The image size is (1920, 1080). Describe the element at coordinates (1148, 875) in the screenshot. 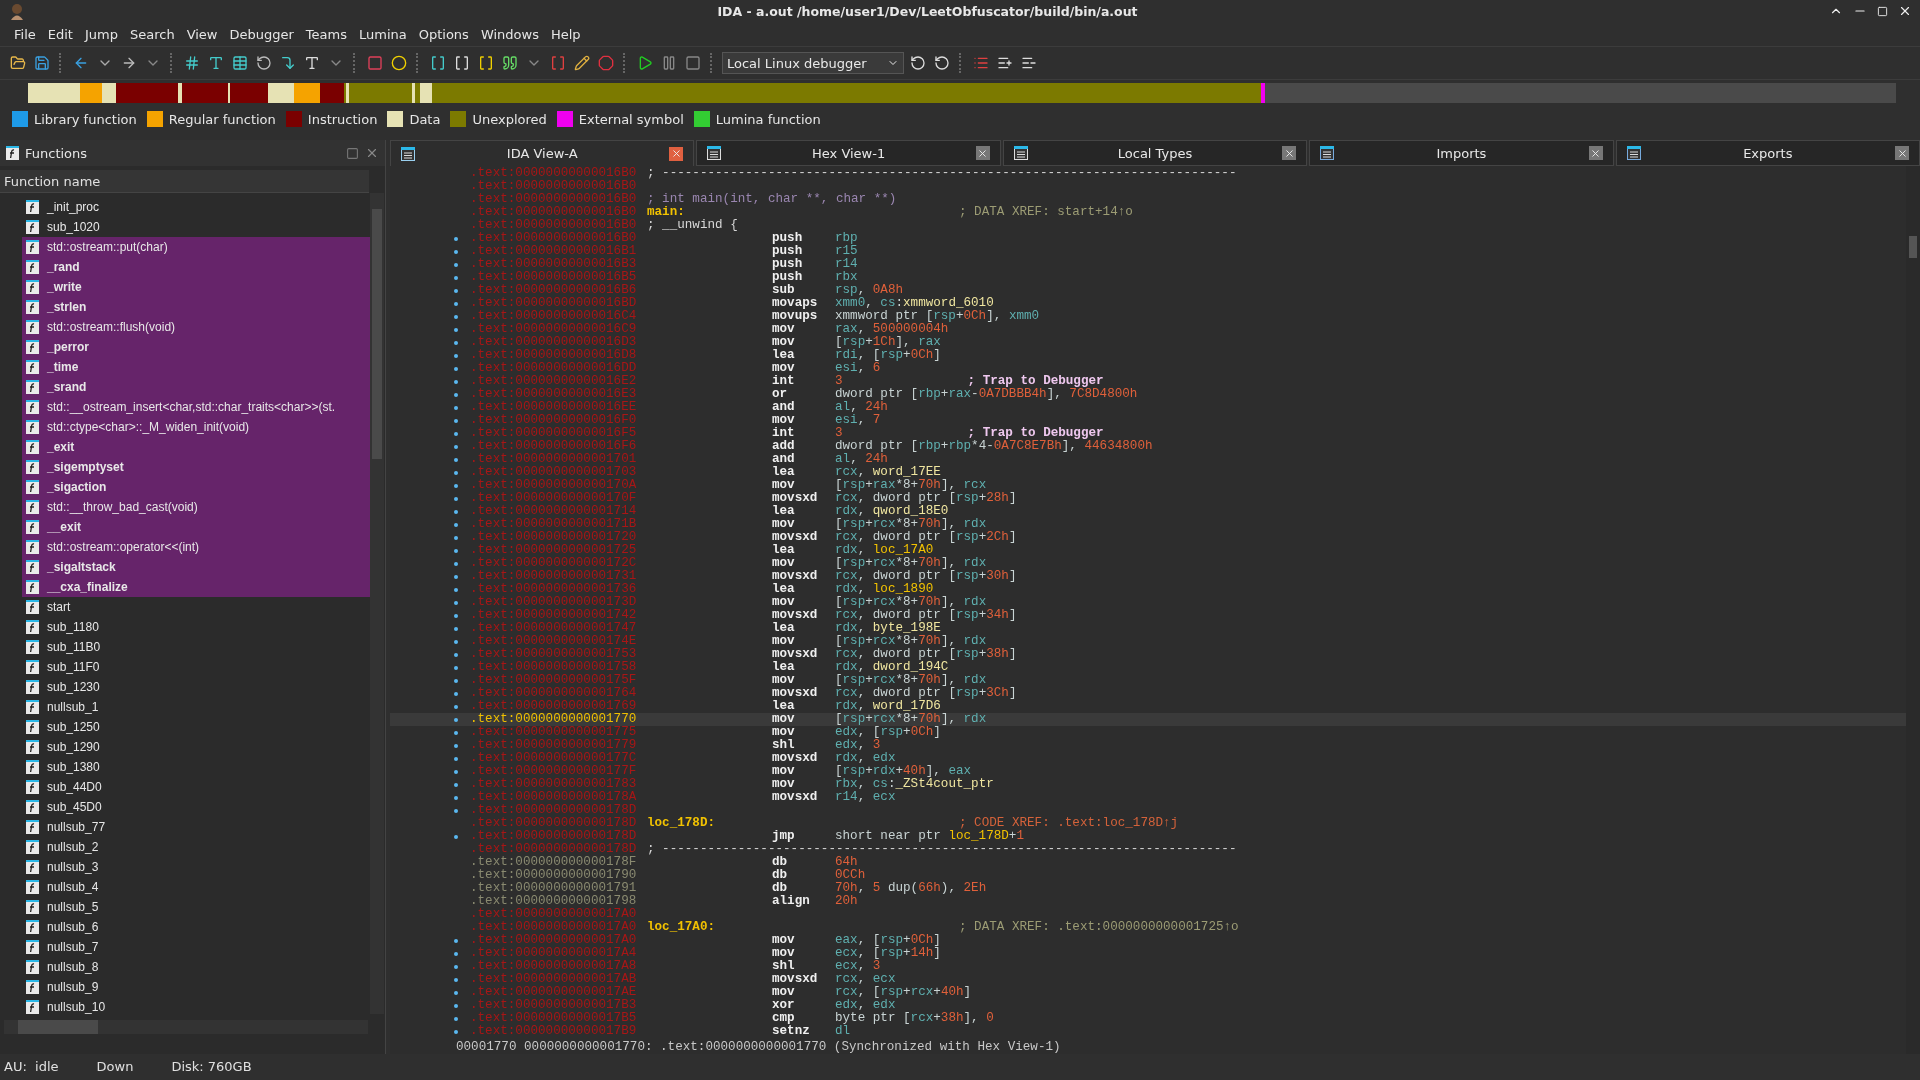

I see `listing-line: .text:0000000000001790 db 0CCh` at that location.